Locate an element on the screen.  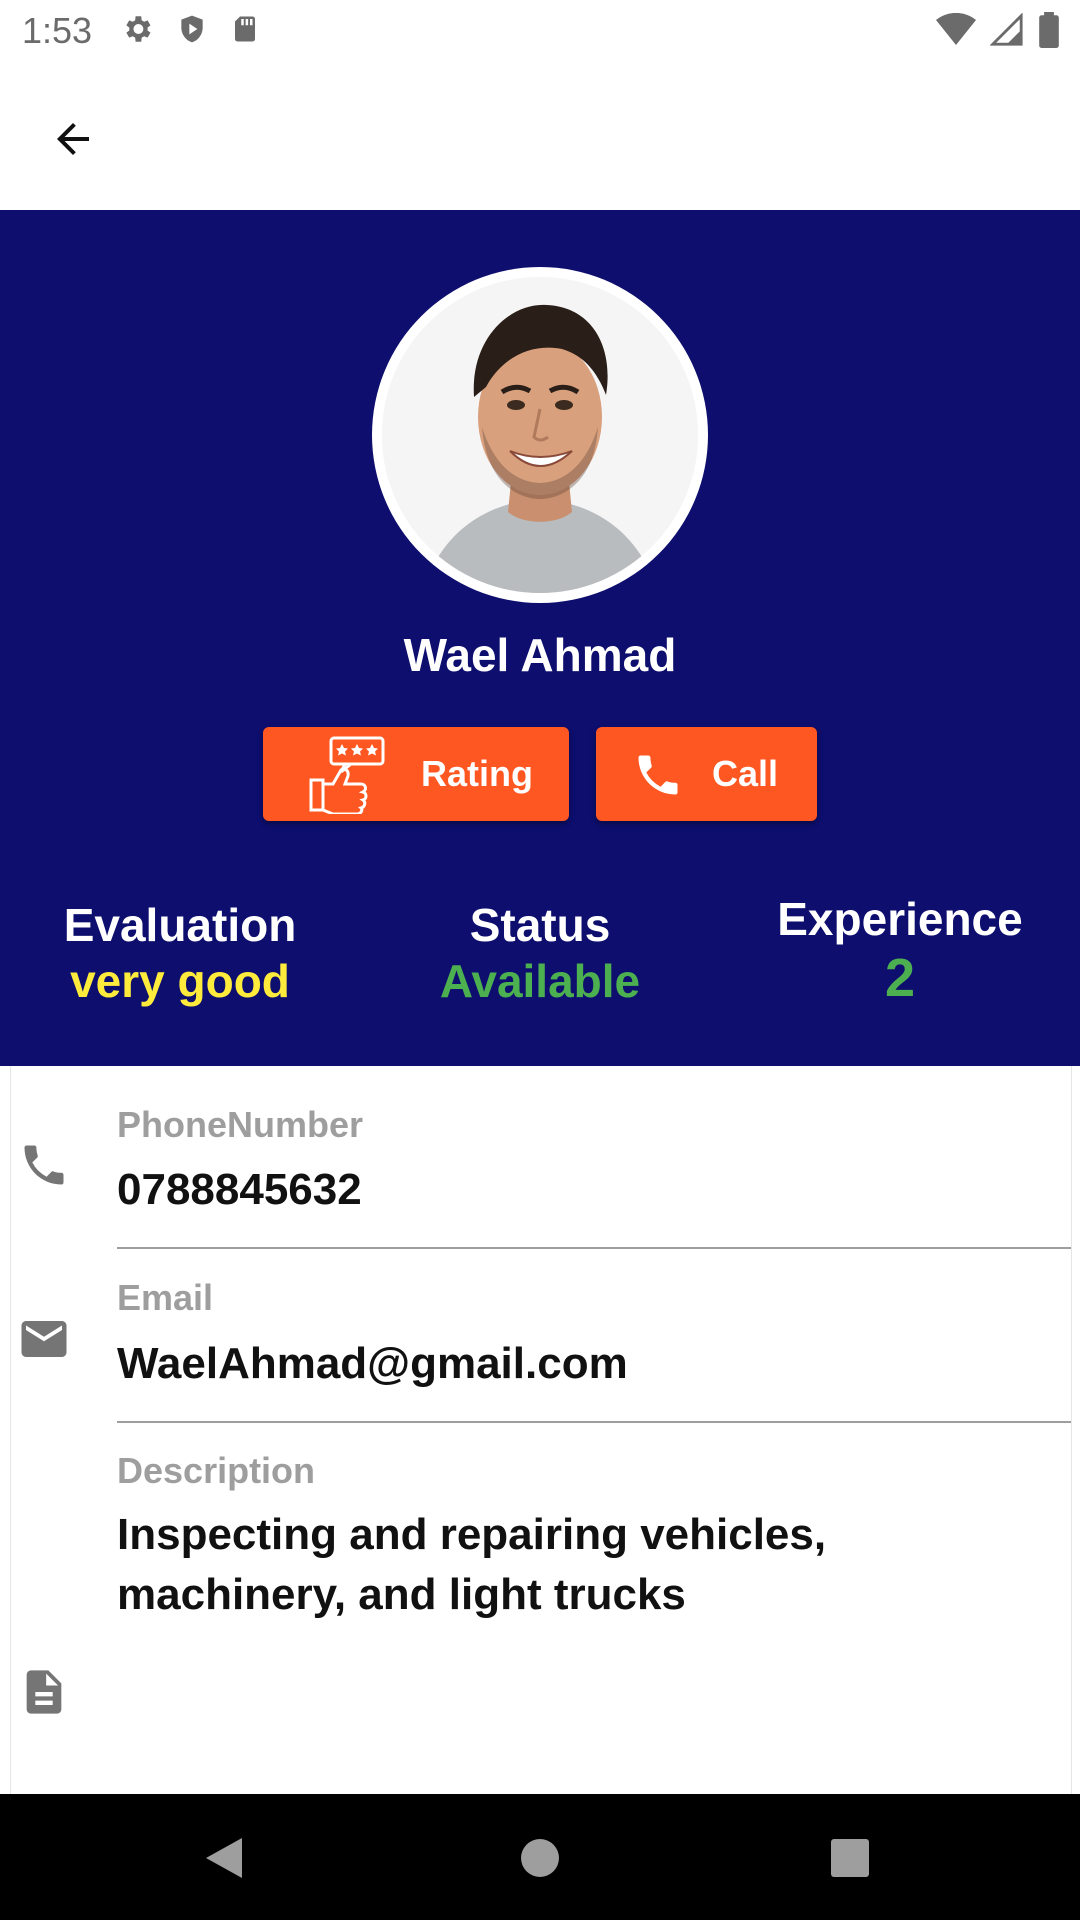
description-label: Description is located at coordinates (216, 1470).